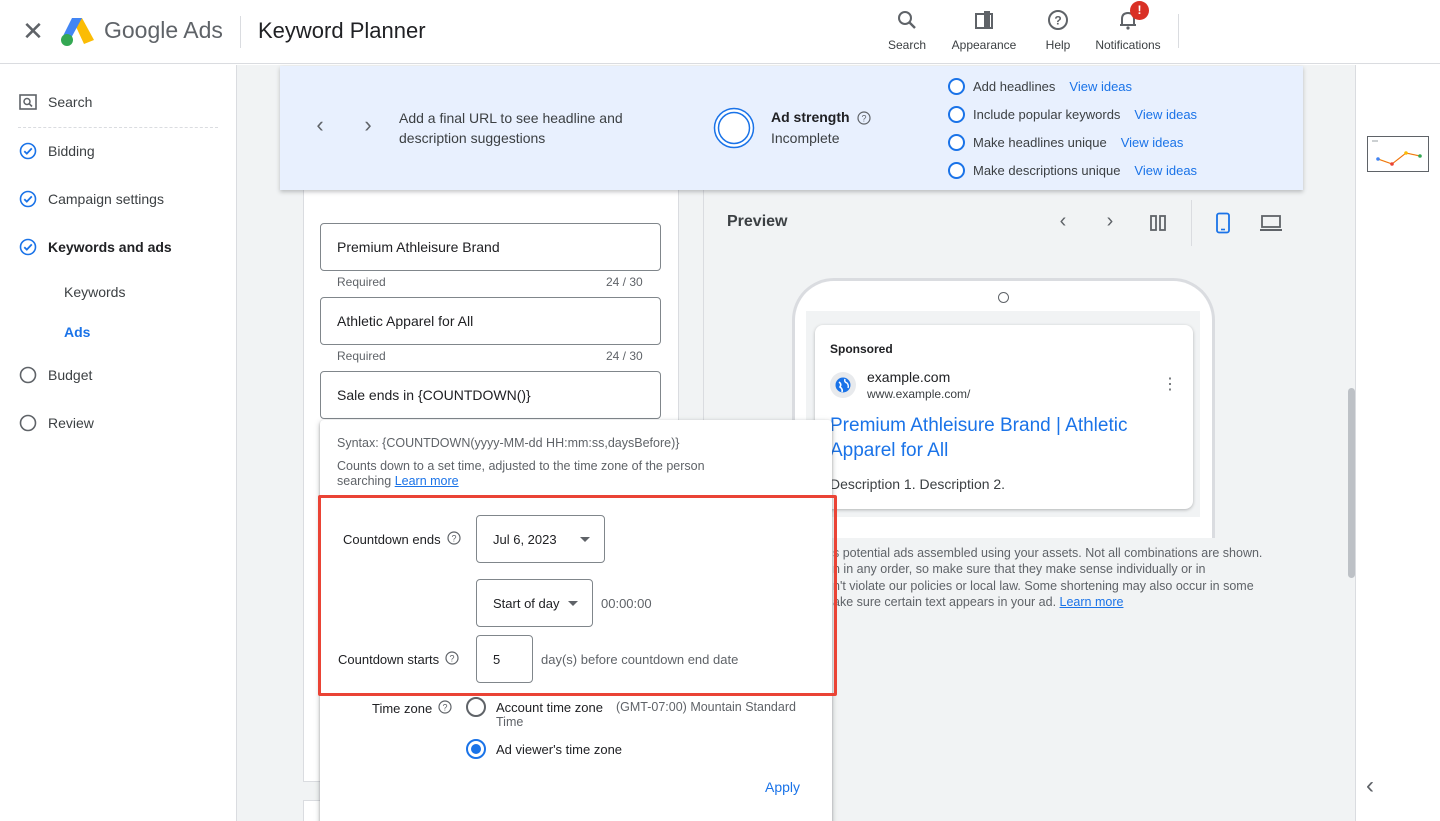 The height and width of the screenshot is (821, 1440). I want to click on sidebar-item-label: Campaign settings, so click(106, 199).